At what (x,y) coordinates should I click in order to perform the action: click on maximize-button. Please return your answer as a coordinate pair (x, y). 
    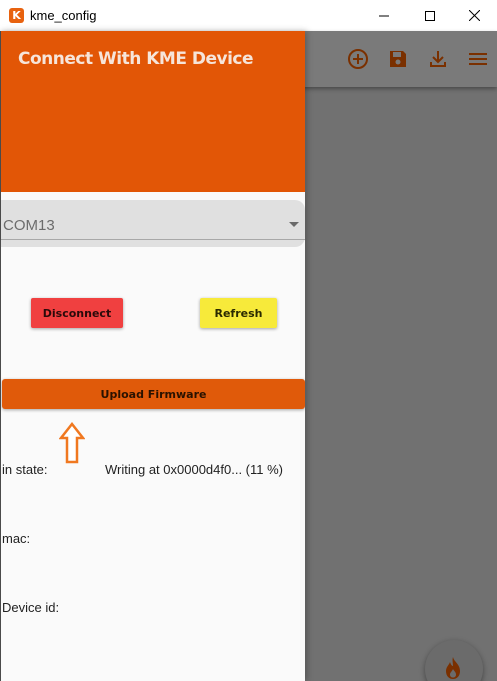
    Looking at the image, I should click on (430, 15).